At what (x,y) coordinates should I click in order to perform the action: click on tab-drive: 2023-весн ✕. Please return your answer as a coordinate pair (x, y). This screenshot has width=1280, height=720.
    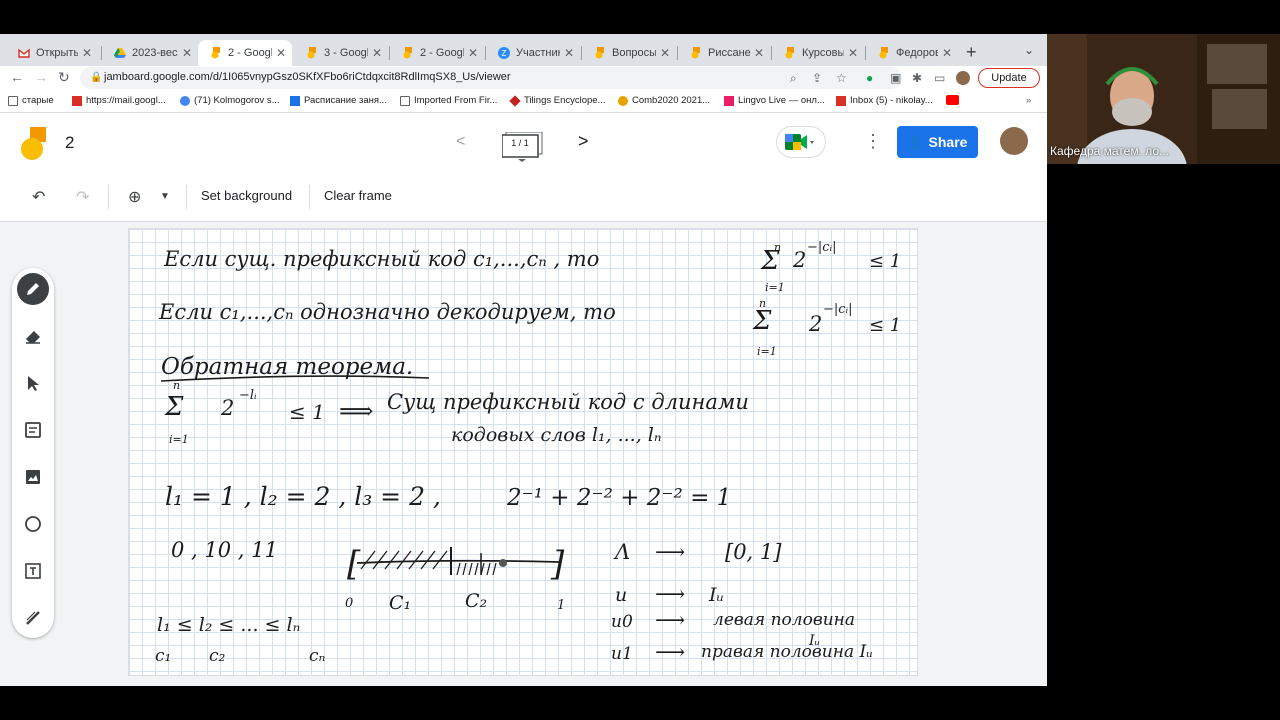
    Looking at the image, I should click on (150, 53).